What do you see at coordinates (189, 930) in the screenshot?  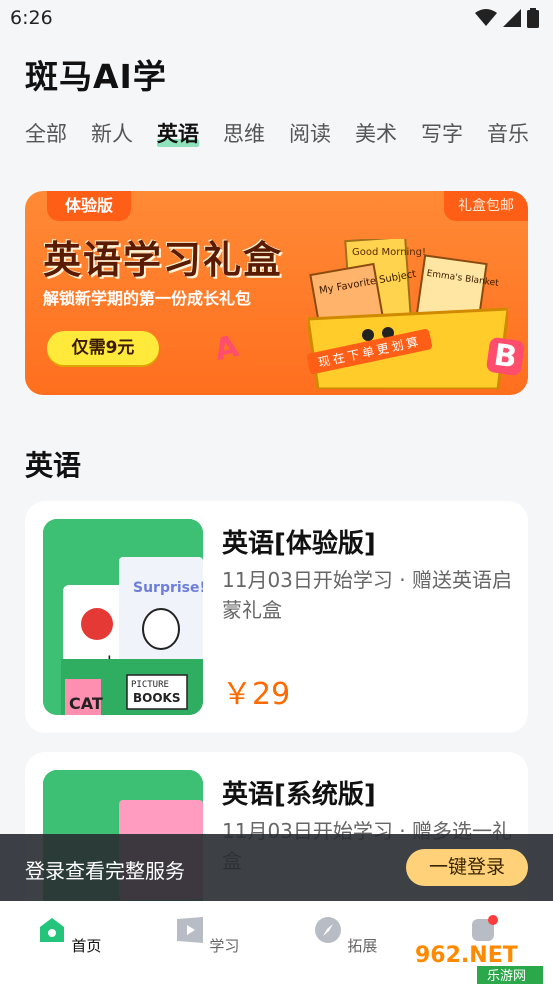 I see `play-book-icon` at bounding box center [189, 930].